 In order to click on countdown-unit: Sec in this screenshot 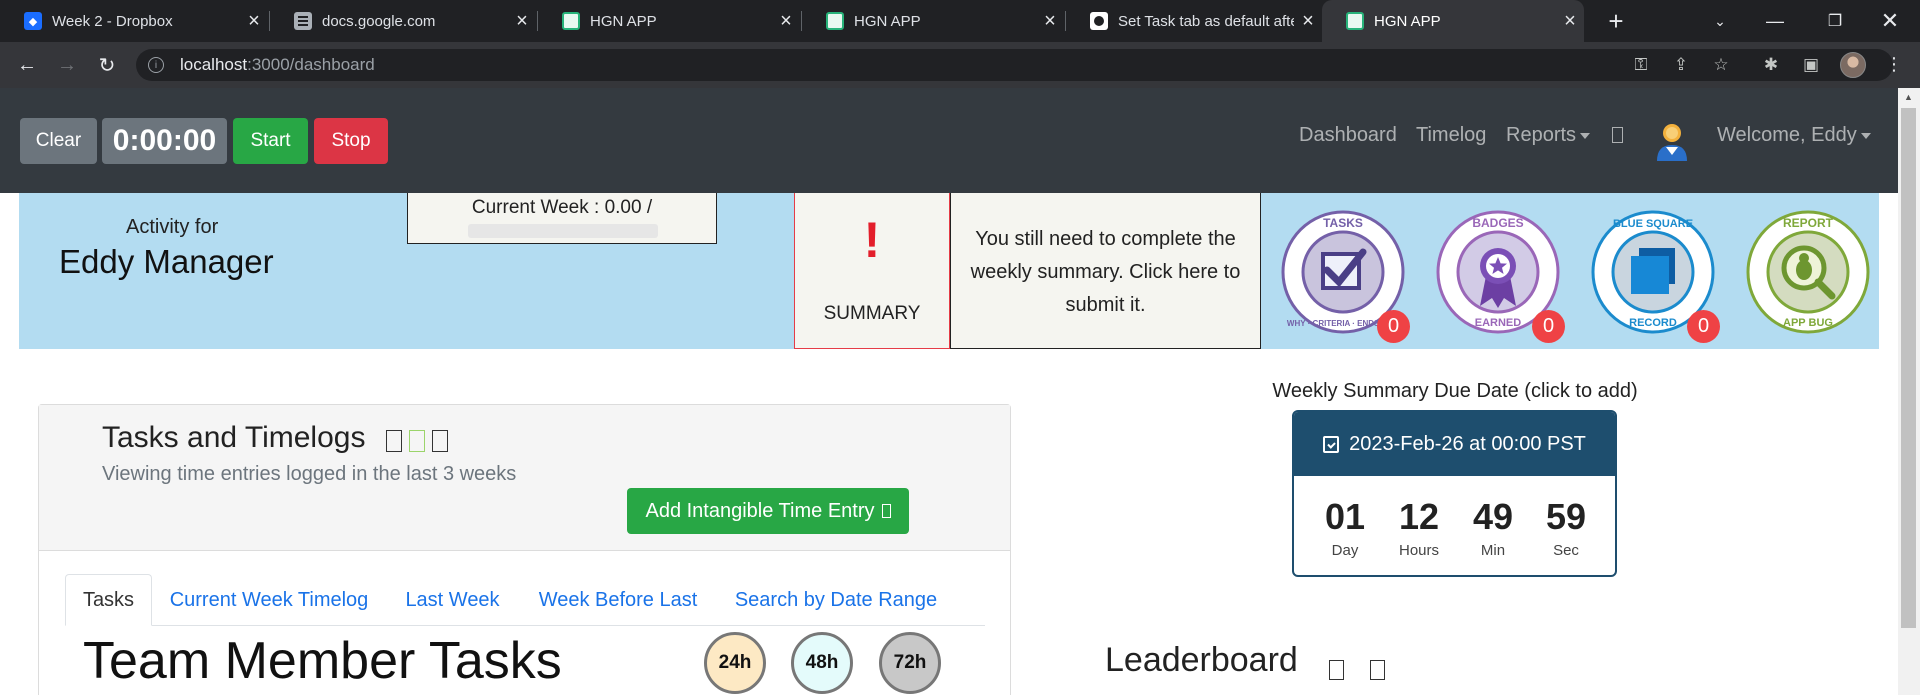, I will do `click(1566, 550)`.